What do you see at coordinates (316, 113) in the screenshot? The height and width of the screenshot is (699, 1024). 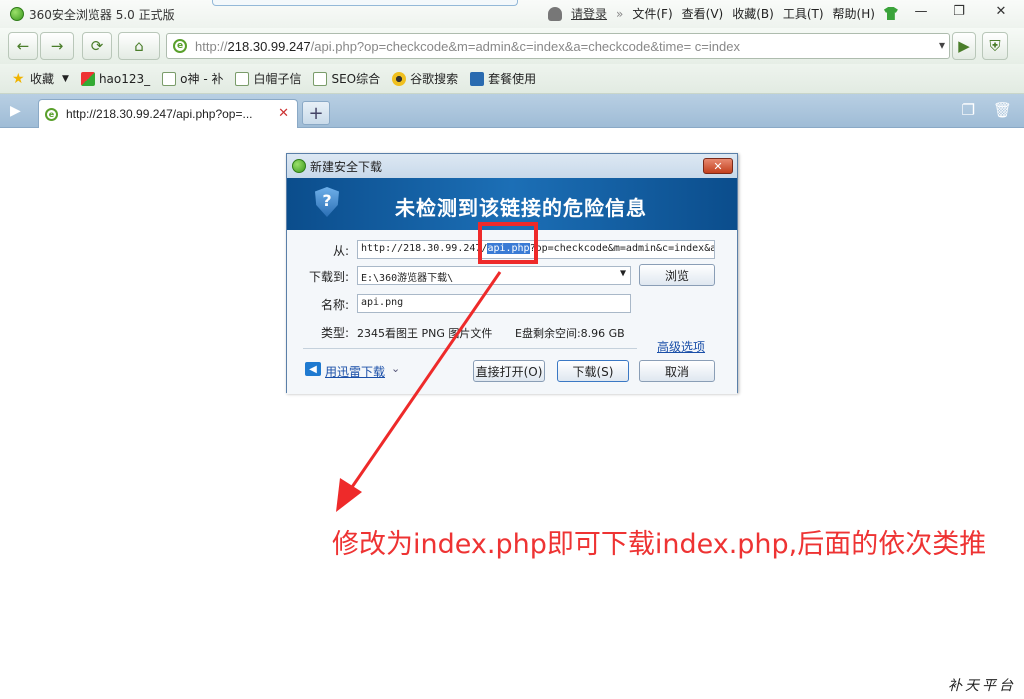 I see `new-tab-button: +` at bounding box center [316, 113].